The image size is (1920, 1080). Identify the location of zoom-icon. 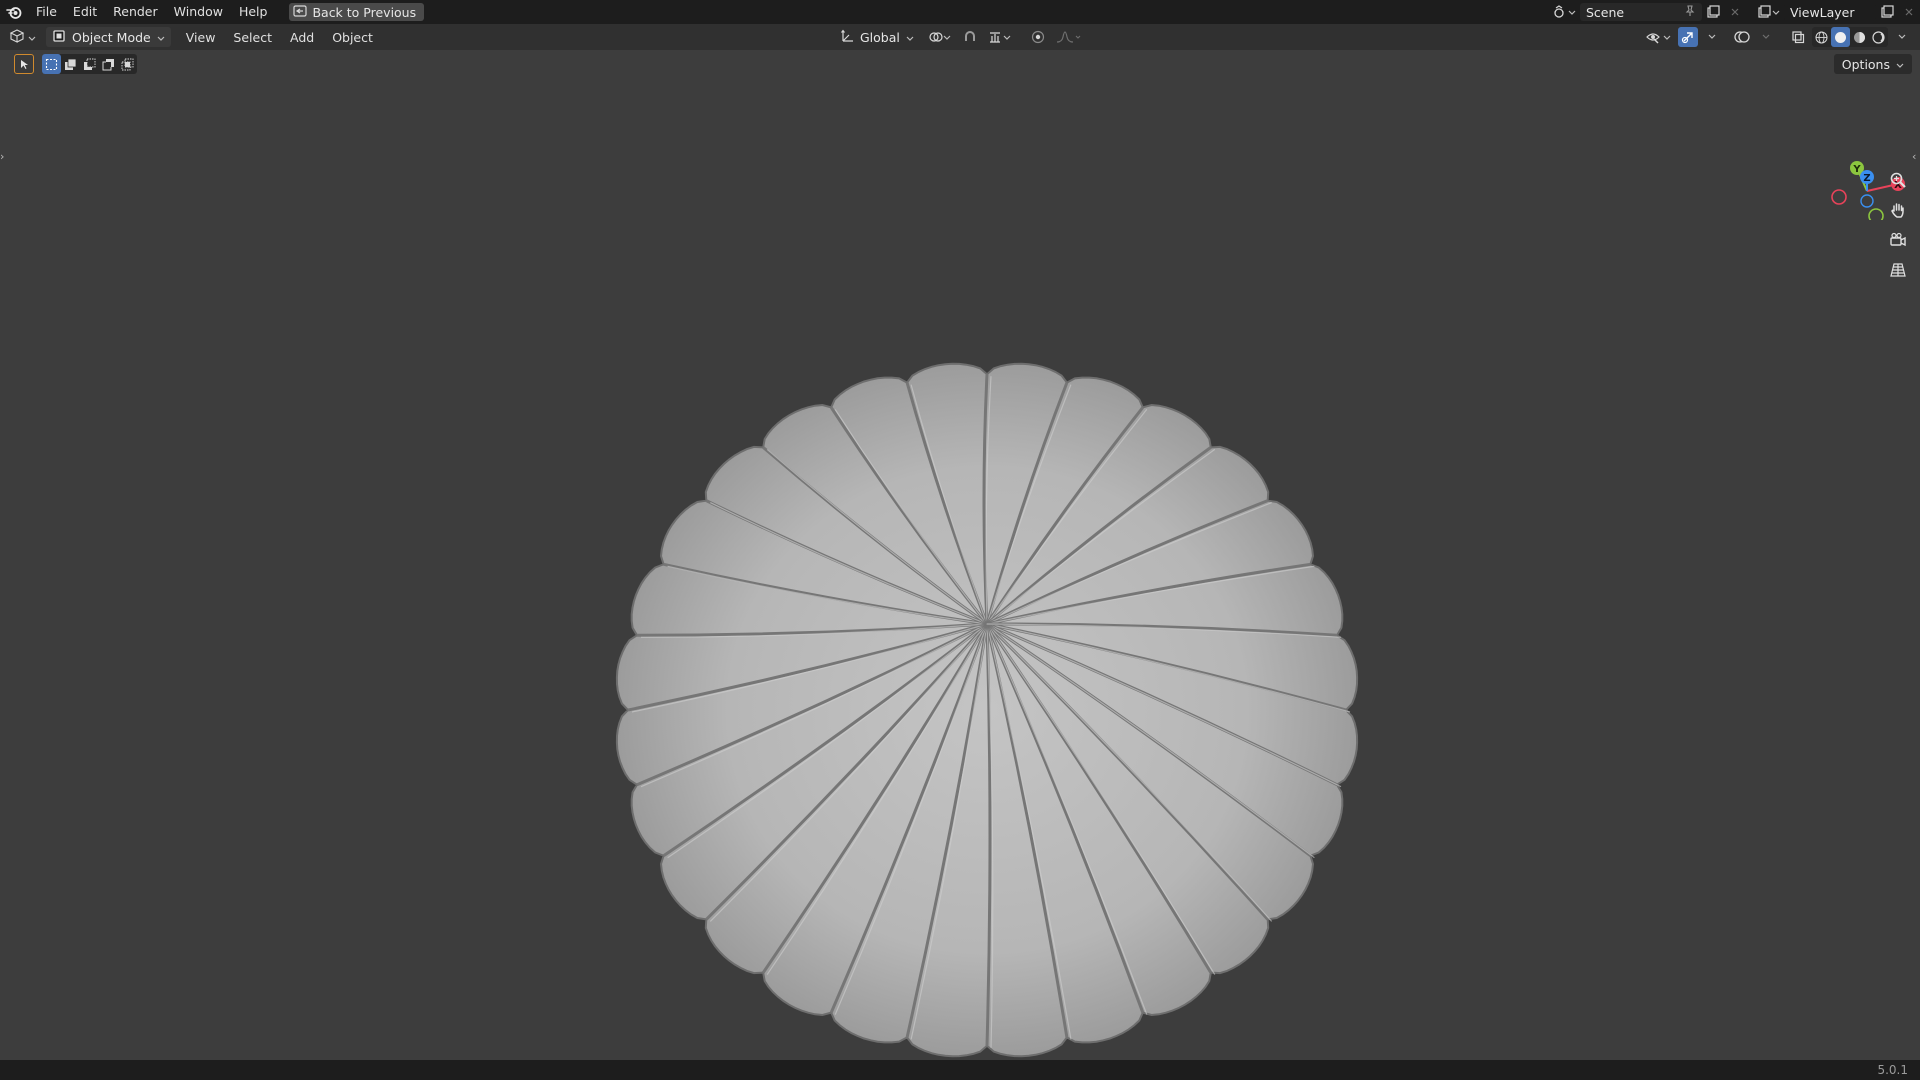
(1898, 180).